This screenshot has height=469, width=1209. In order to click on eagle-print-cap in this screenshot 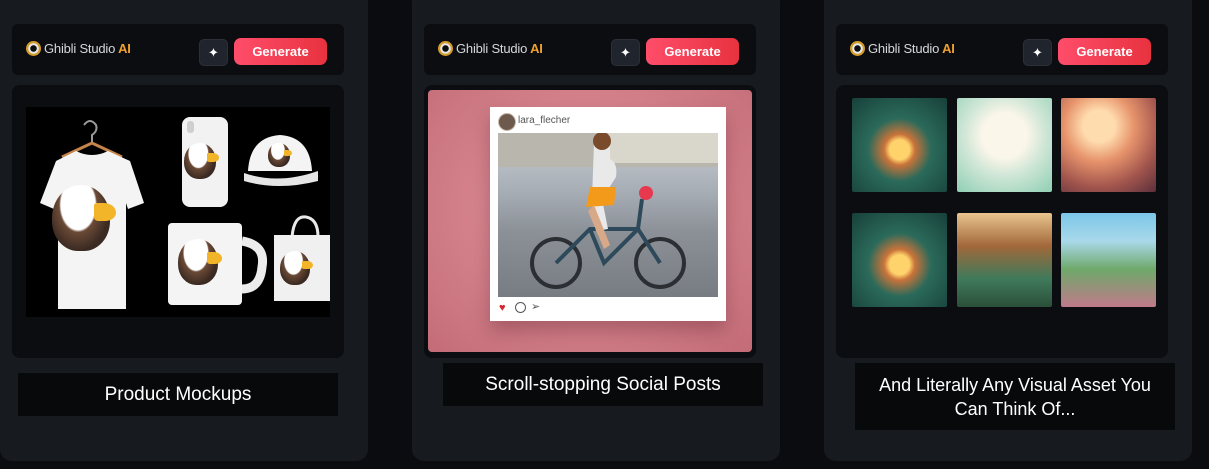, I will do `click(280, 155)`.